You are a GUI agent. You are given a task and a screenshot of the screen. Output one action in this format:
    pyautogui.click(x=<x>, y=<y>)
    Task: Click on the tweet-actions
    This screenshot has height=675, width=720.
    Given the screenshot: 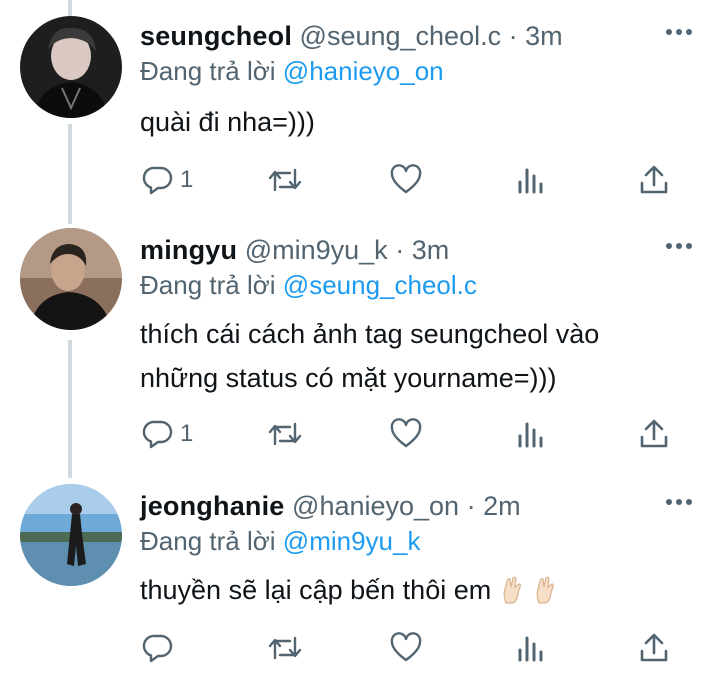 What is the action you would take?
    pyautogui.click(x=410, y=648)
    